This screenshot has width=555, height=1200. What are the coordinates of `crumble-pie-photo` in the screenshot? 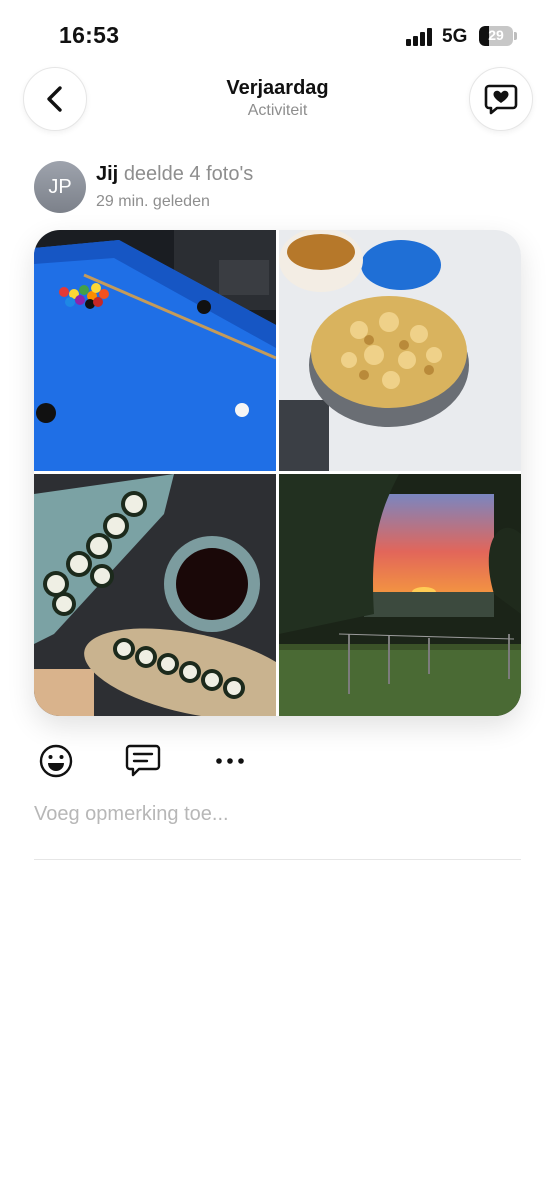 It's located at (400, 350).